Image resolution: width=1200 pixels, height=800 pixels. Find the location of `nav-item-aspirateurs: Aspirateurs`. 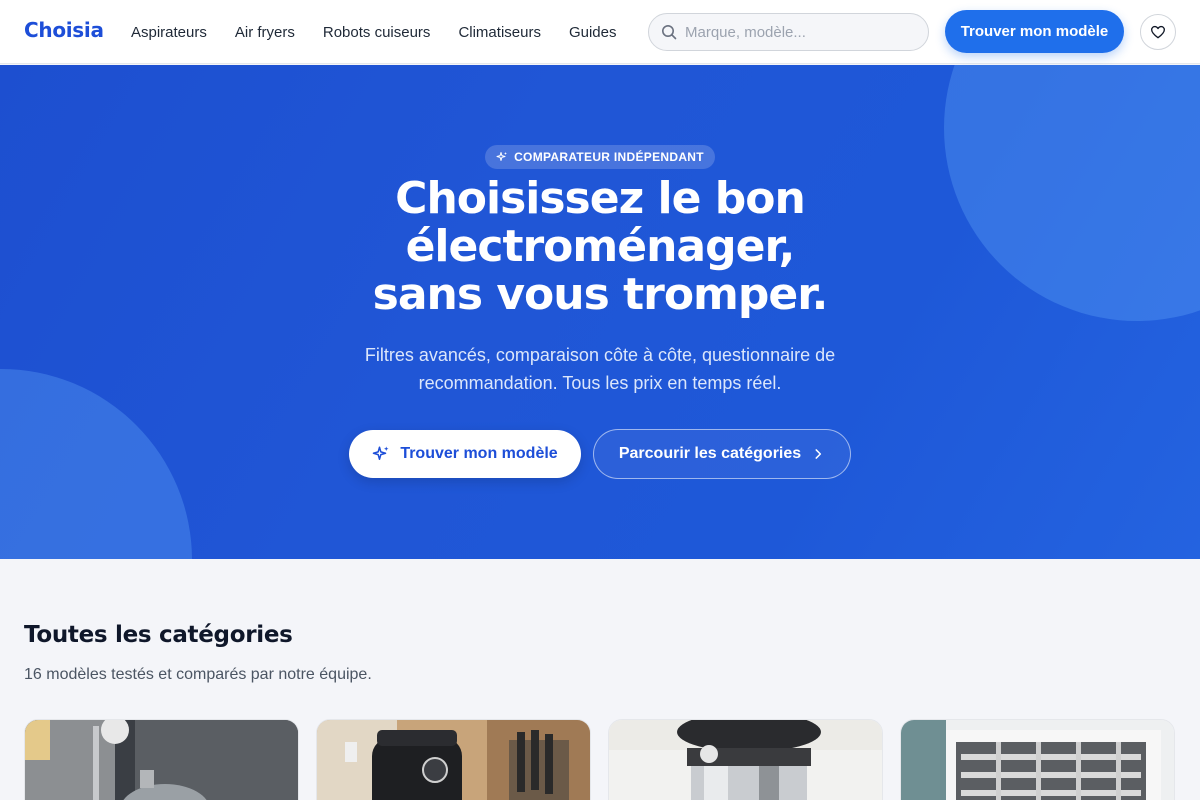

nav-item-aspirateurs: Aspirateurs is located at coordinates (169, 32).